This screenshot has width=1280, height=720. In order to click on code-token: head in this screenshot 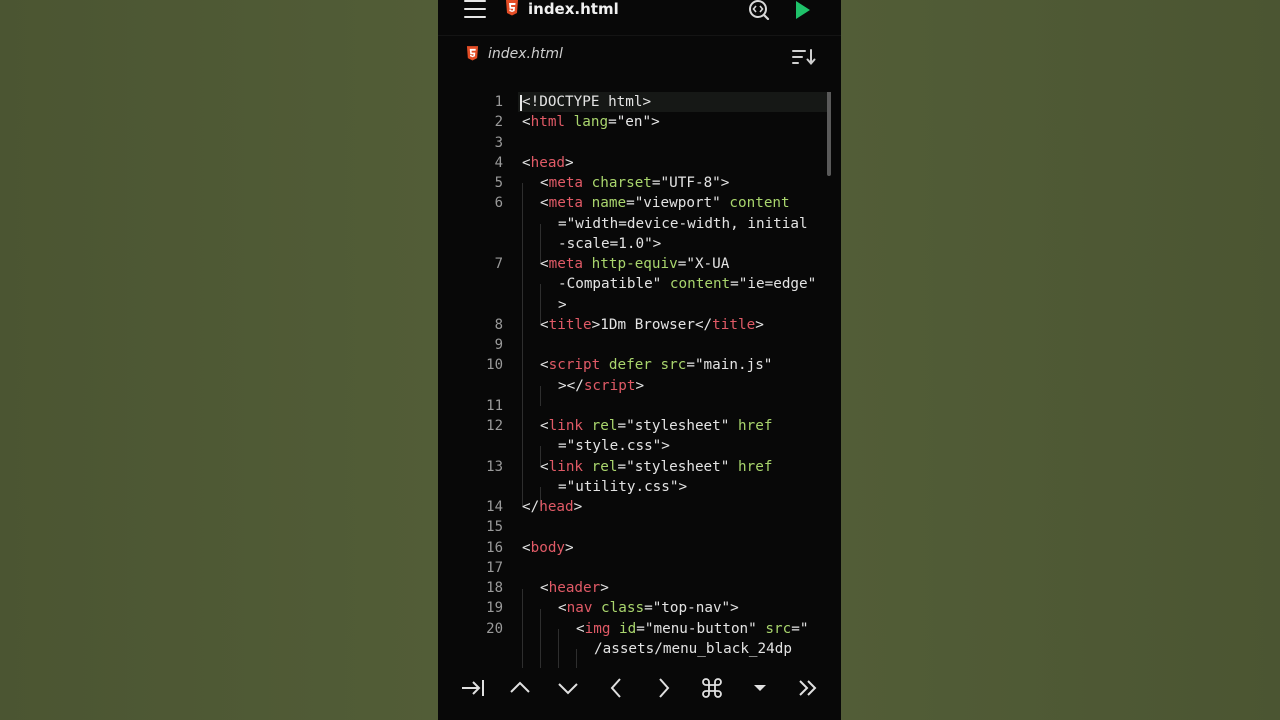, I will do `click(548, 162)`.